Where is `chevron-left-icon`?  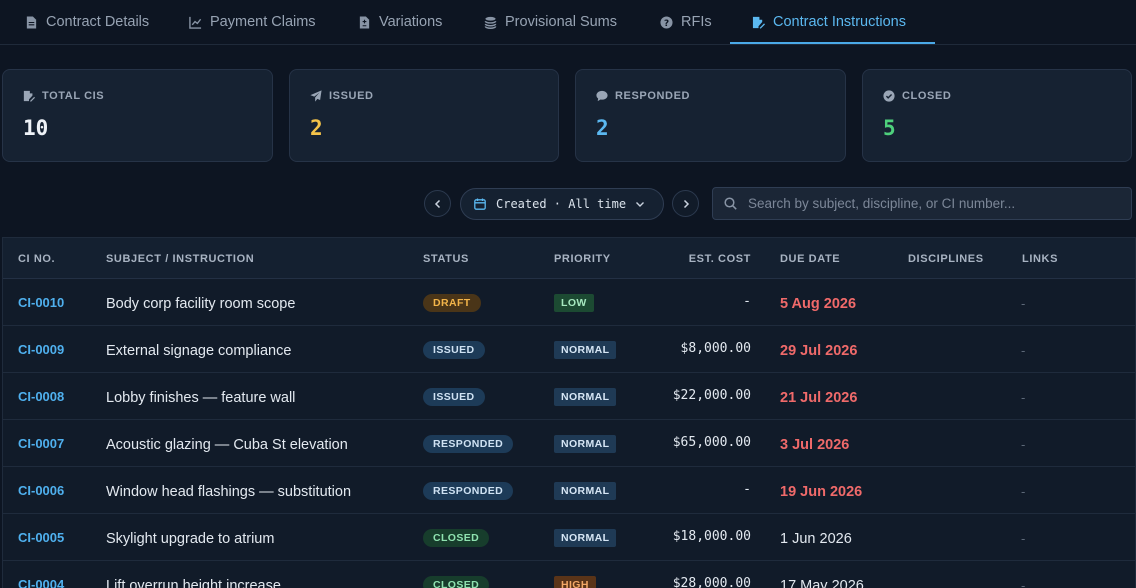
chevron-left-icon is located at coordinates (437, 203).